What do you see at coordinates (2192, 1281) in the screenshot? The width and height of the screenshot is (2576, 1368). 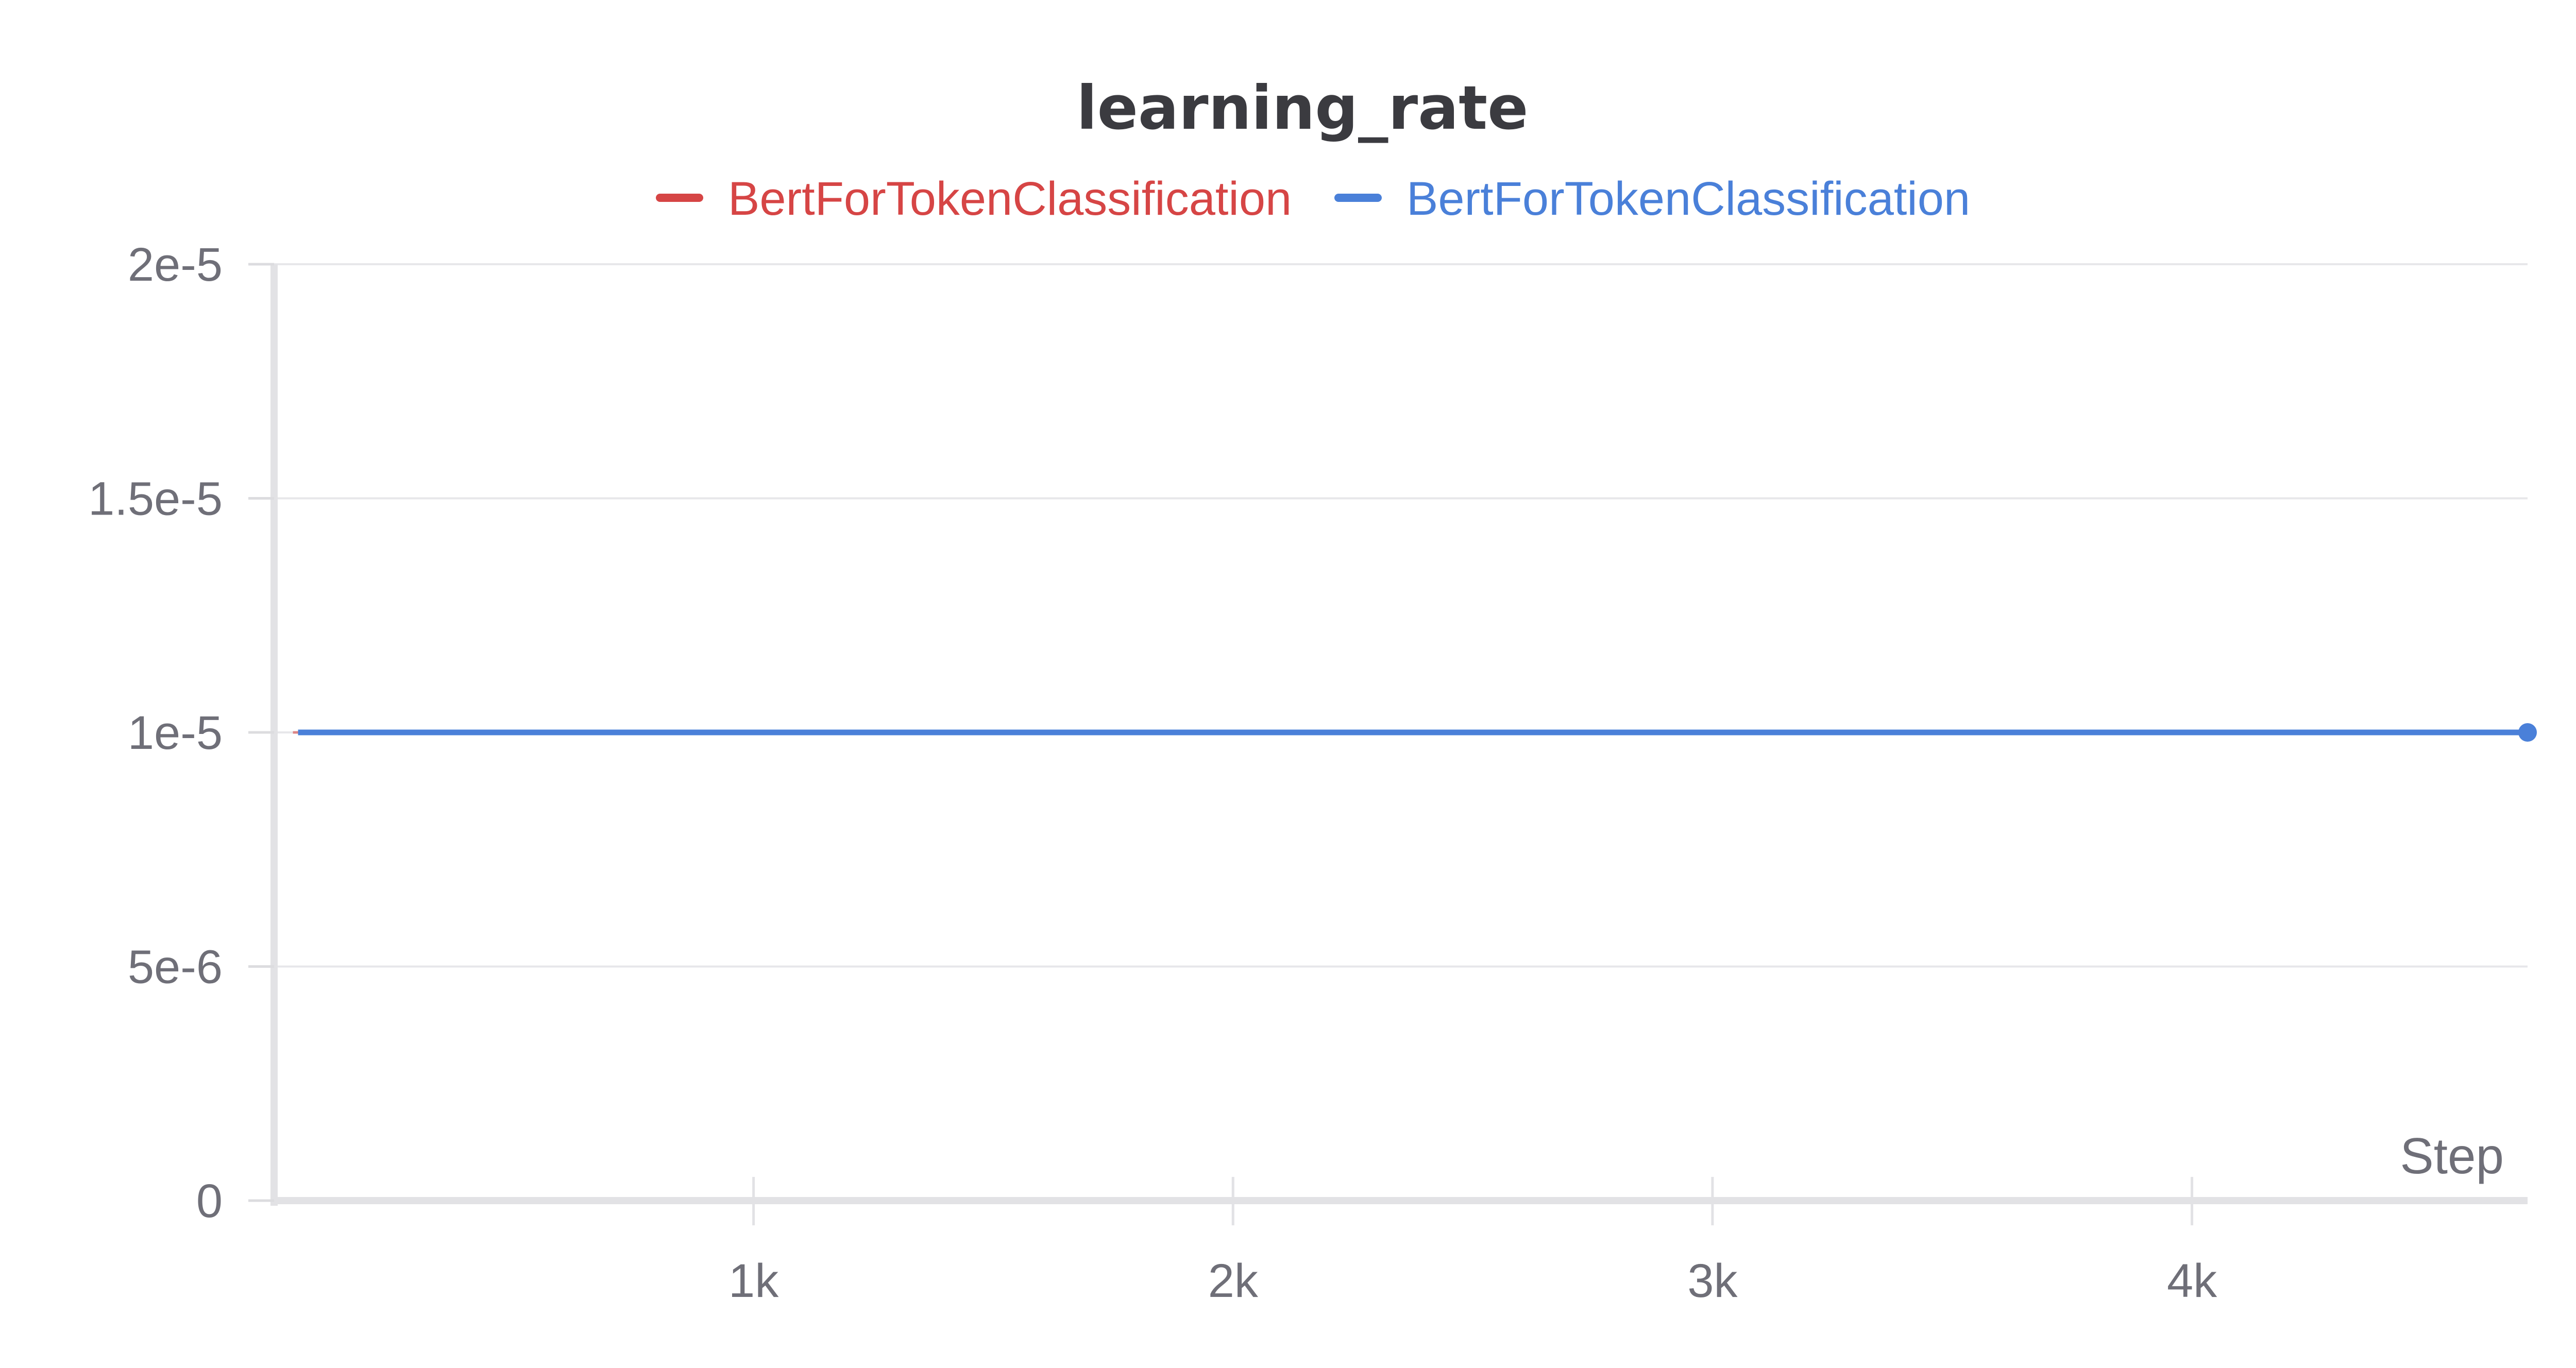 I see `x-tick-label: 4k` at bounding box center [2192, 1281].